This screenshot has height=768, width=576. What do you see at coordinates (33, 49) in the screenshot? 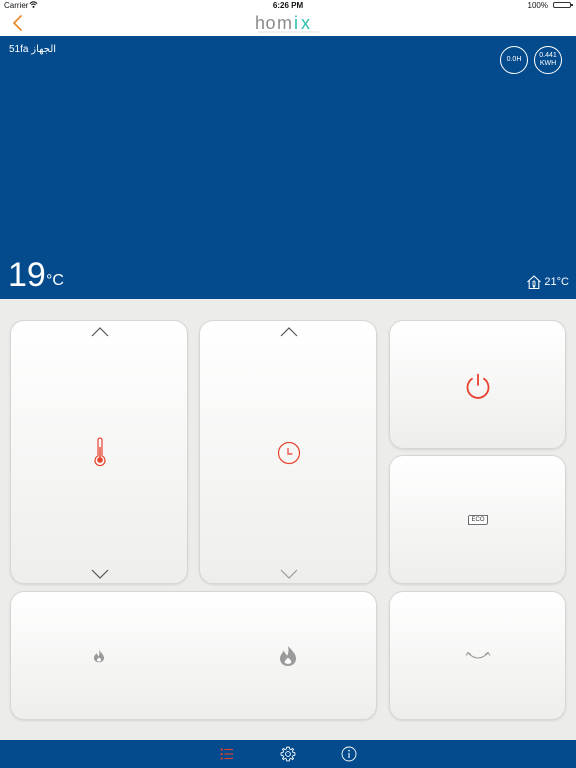
I see `device-name: 51fa الجهاز` at bounding box center [33, 49].